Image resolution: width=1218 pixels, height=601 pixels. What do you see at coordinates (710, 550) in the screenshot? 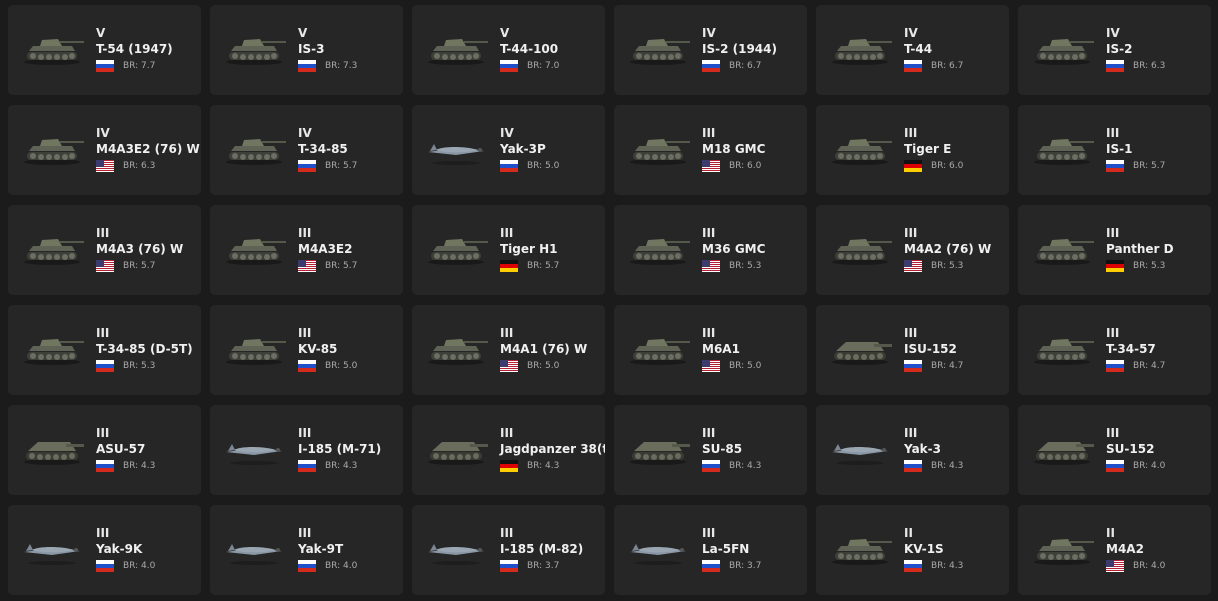
I see `vehicle-card-la-5fn: III La-5FN BR: 3.7` at bounding box center [710, 550].